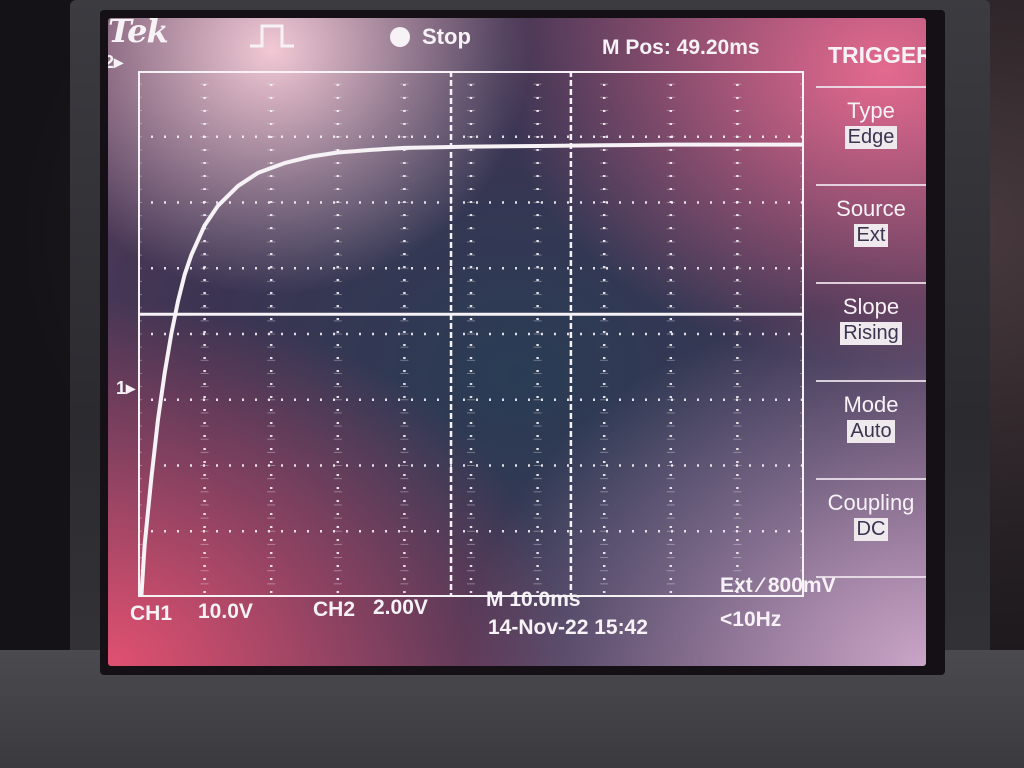 The image size is (1024, 768). Describe the element at coordinates (272, 36) in the screenshot. I see `pulse-icon` at that location.